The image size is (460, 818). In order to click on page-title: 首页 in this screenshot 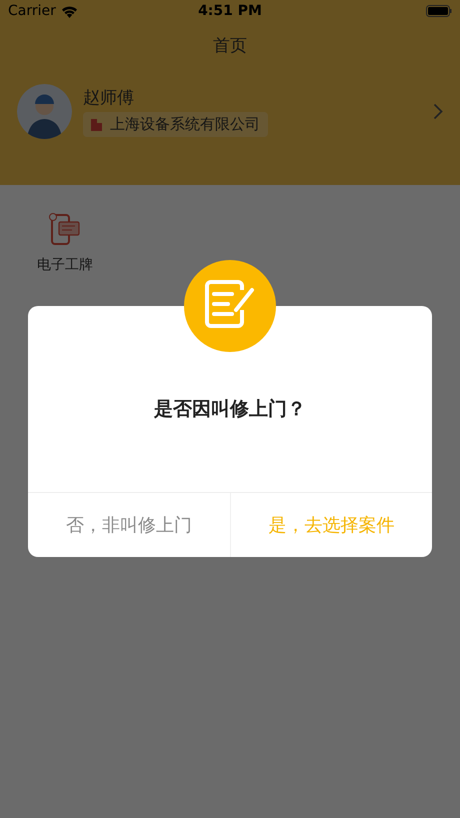, I will do `click(230, 46)`.